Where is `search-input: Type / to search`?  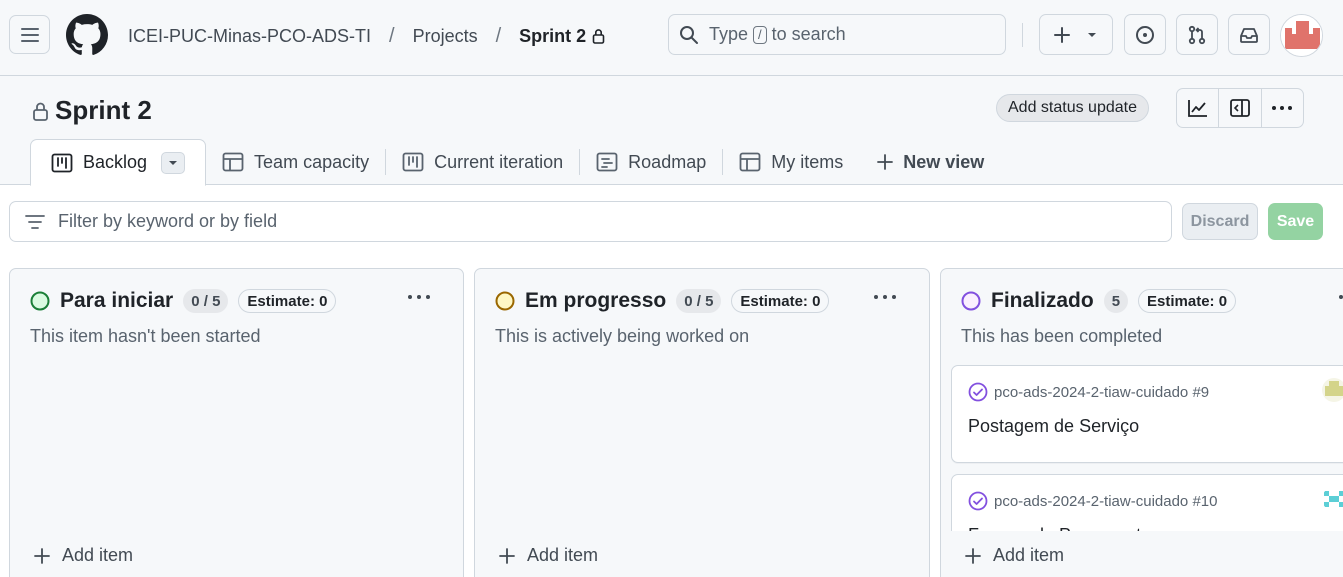
search-input: Type / to search is located at coordinates (837, 34).